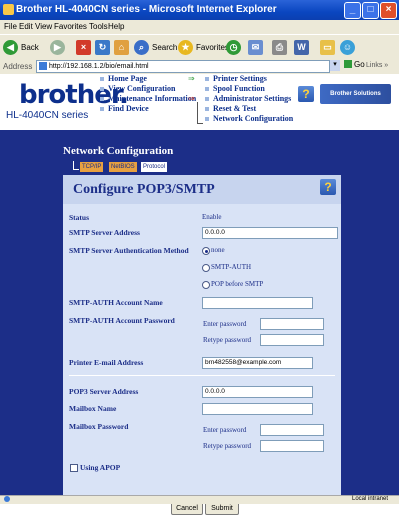 The width and height of the screenshot is (399, 515). I want to click on menu-edit: Edit, so click(26, 26).